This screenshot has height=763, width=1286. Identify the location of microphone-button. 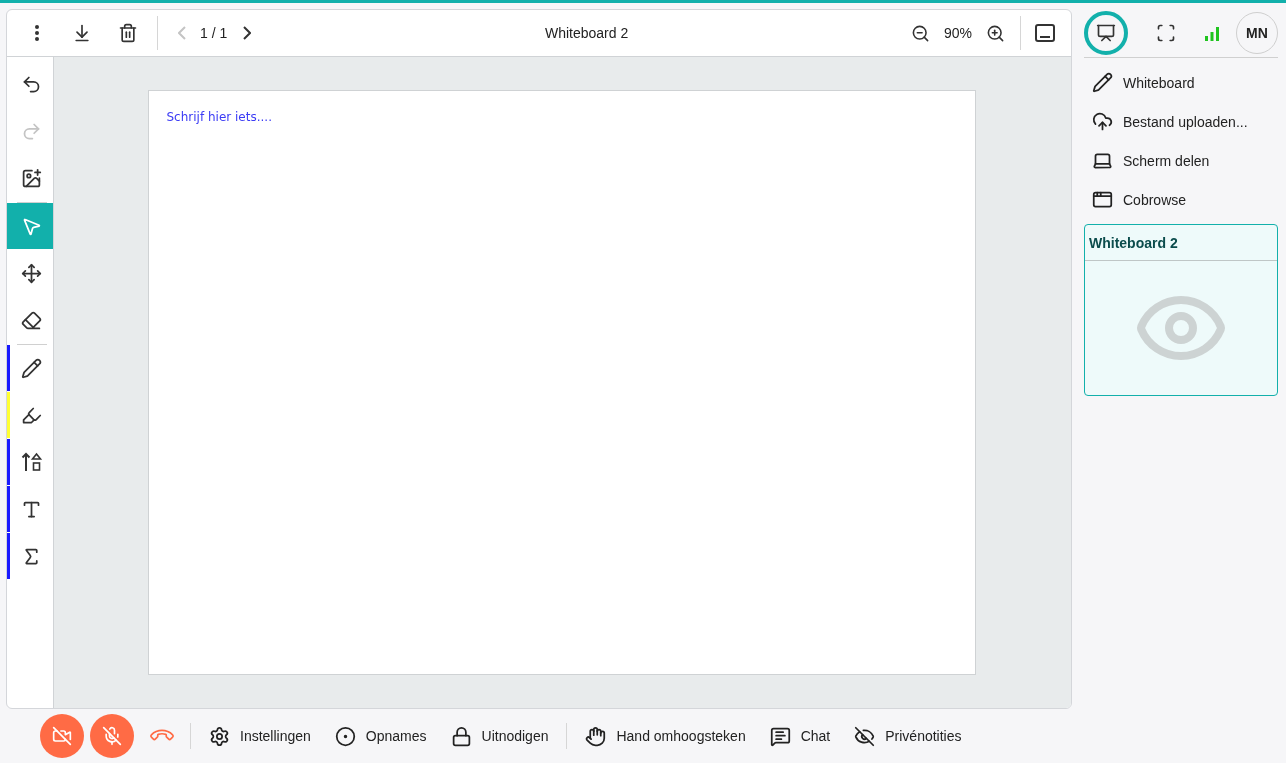
(112, 736).